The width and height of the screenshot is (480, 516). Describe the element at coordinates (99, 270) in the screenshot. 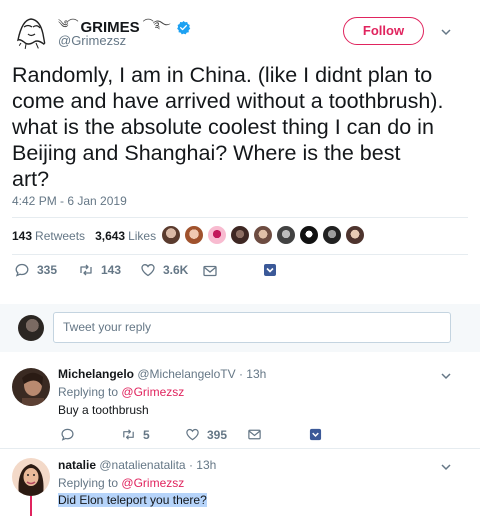

I see `retweet-button: 143` at that location.